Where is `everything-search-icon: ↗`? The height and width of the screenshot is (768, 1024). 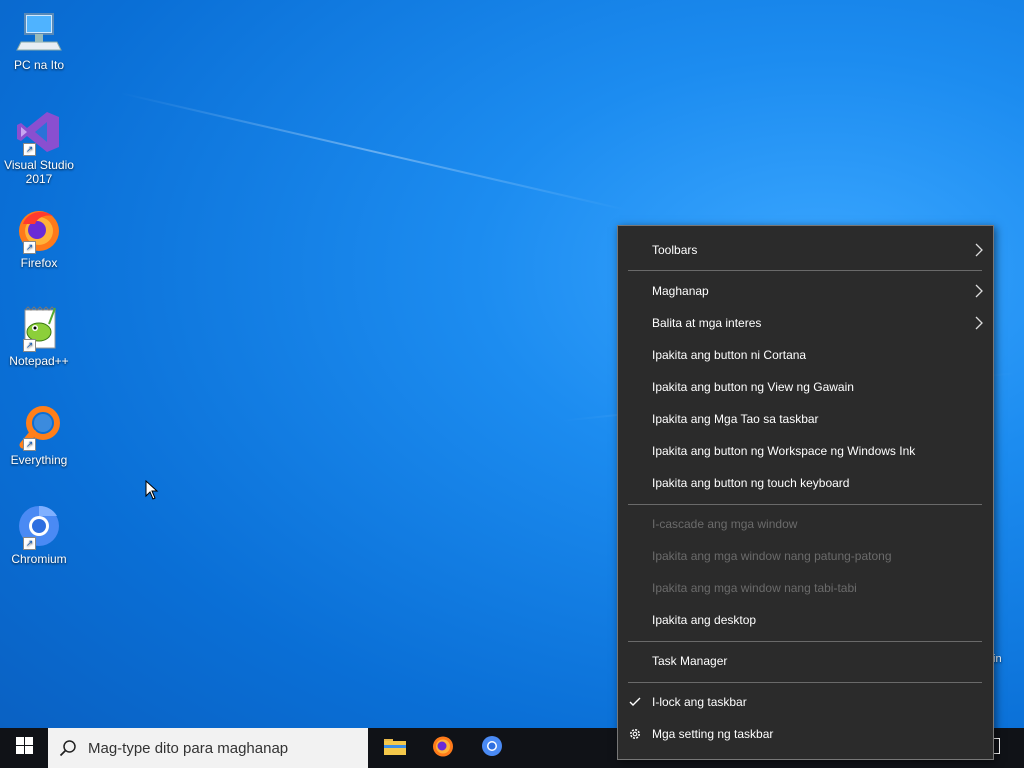
everything-search-icon: ↗ is located at coordinates (39, 427).